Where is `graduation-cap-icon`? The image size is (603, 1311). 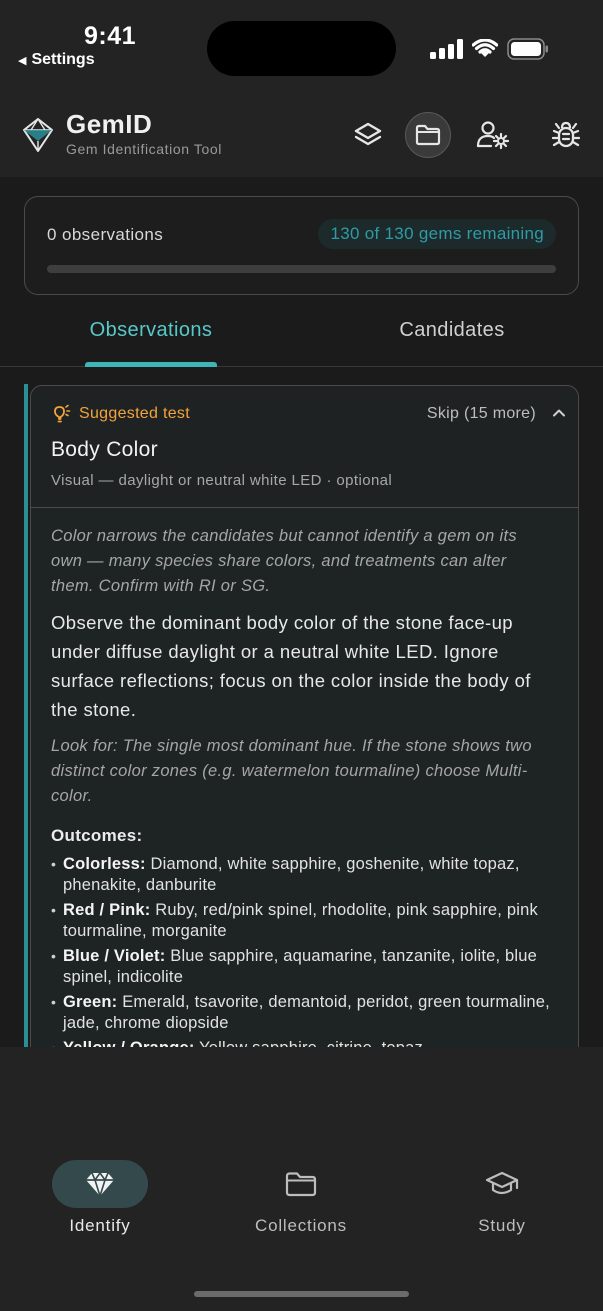 graduation-cap-icon is located at coordinates (502, 1183).